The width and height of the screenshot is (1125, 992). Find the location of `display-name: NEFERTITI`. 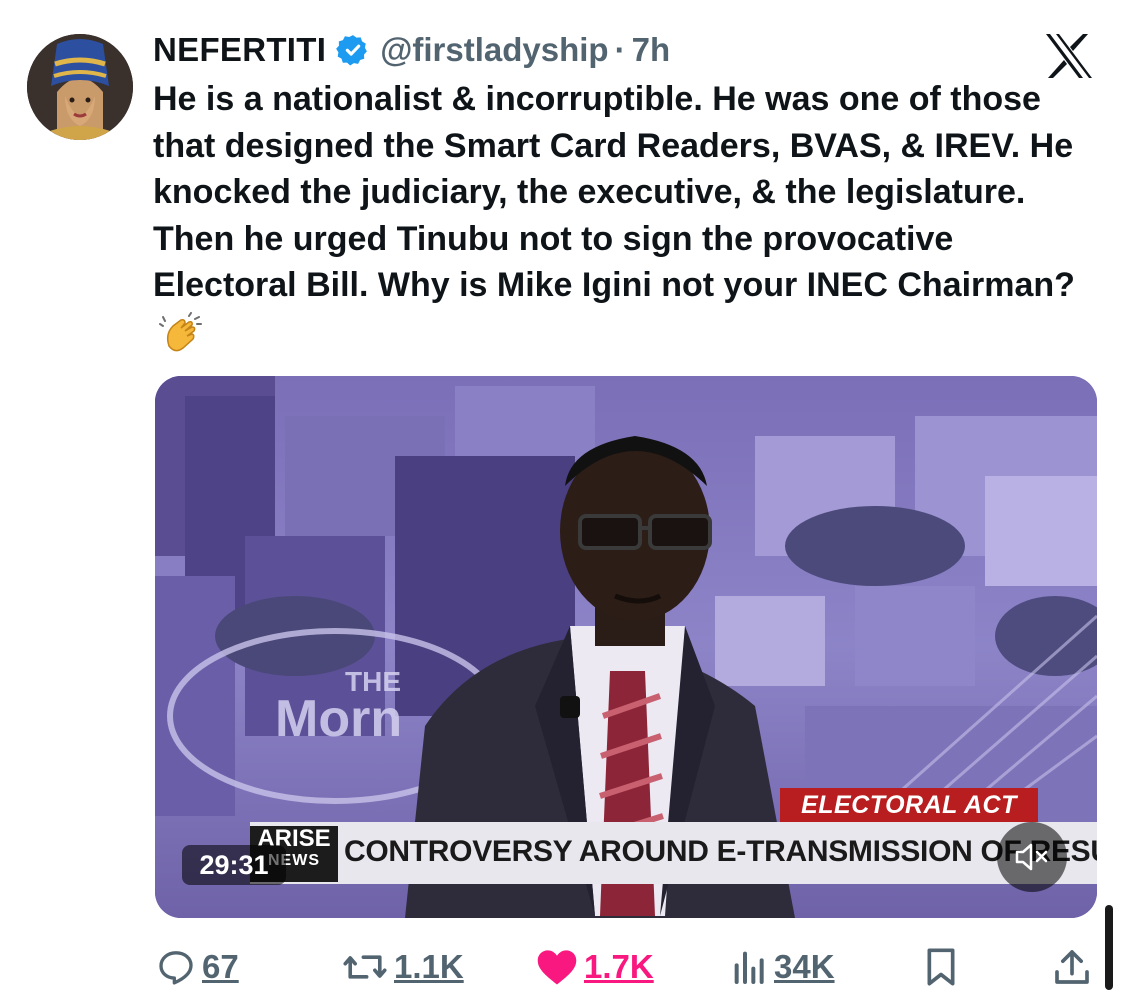

display-name: NEFERTITI is located at coordinates (239, 50).